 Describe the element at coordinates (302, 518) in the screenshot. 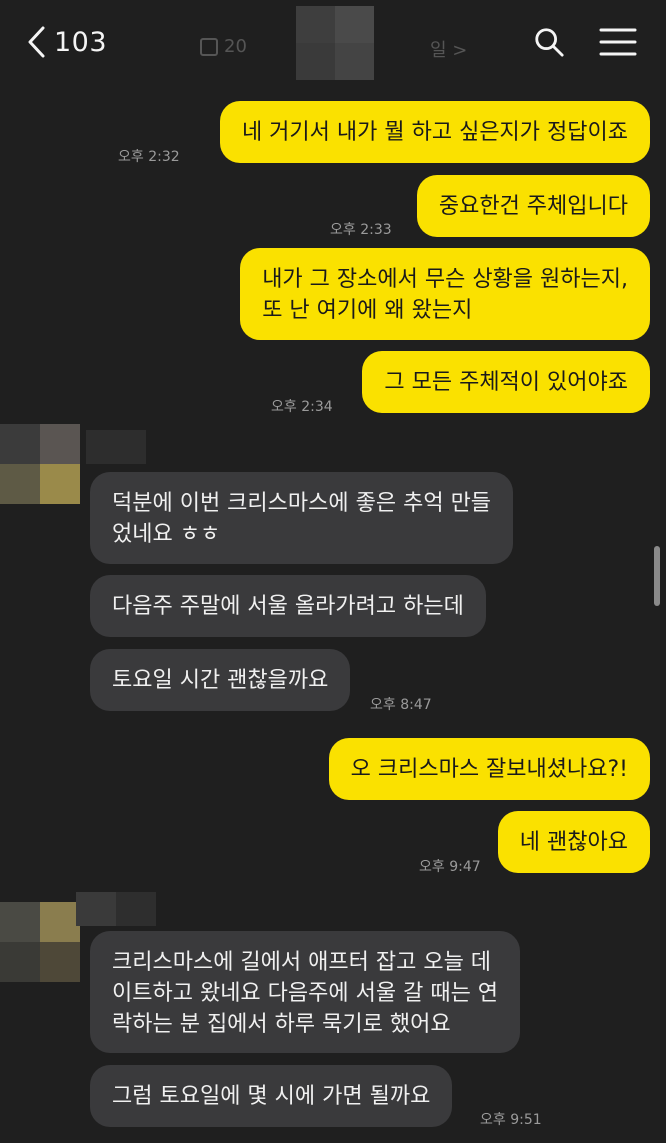

I see `message-bubble-other: 덕분에 이번 크리스마스에 좋은 추억 만들 었네요 ㅎㅎ` at that location.